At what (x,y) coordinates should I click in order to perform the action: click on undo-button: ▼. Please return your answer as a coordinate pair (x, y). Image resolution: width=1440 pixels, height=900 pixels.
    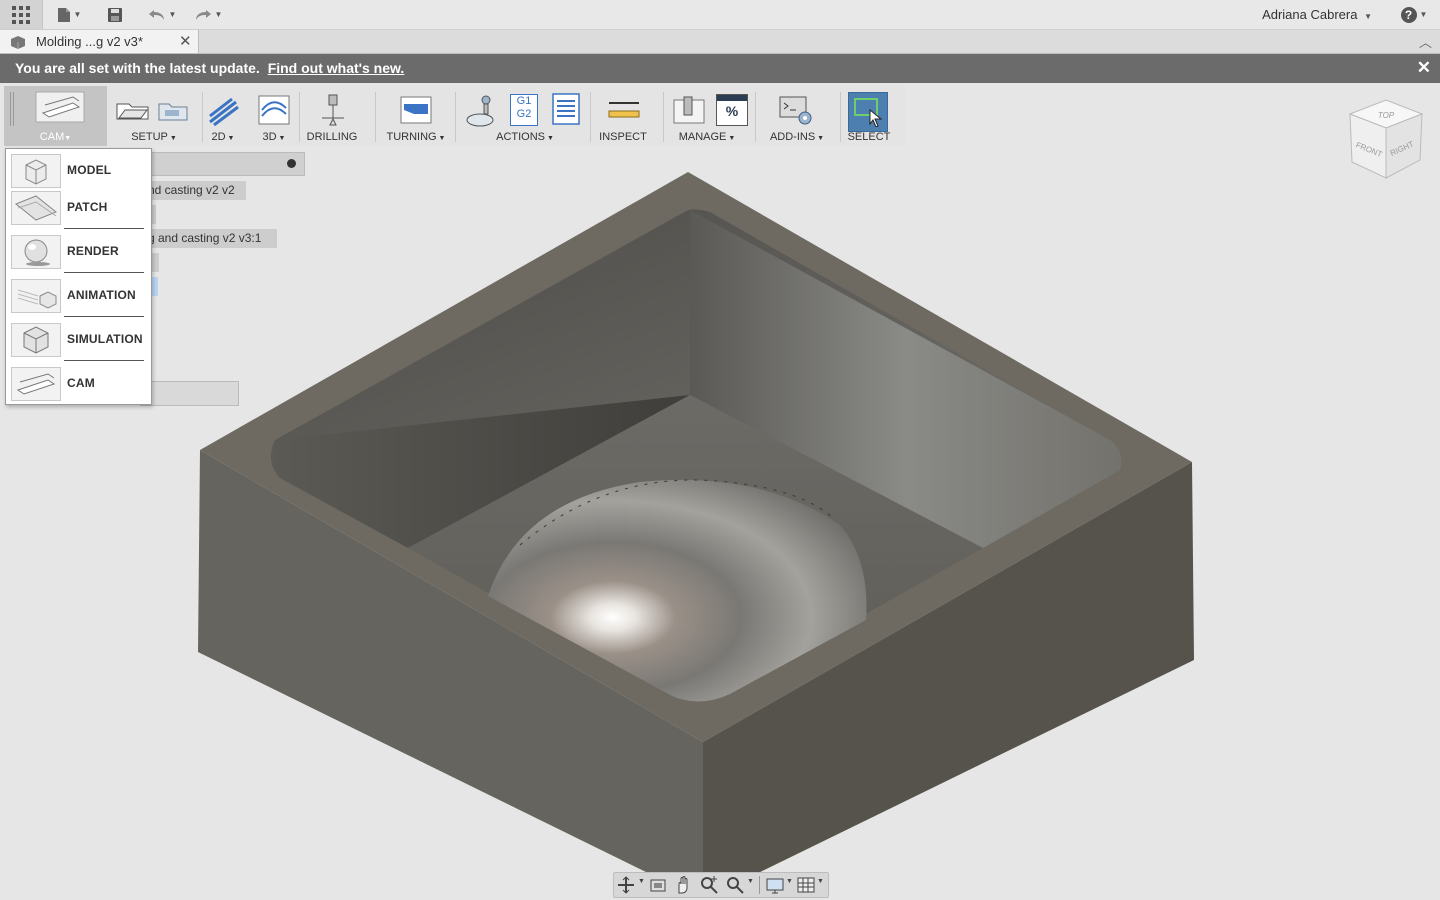
    Looking at the image, I should click on (162, 14).